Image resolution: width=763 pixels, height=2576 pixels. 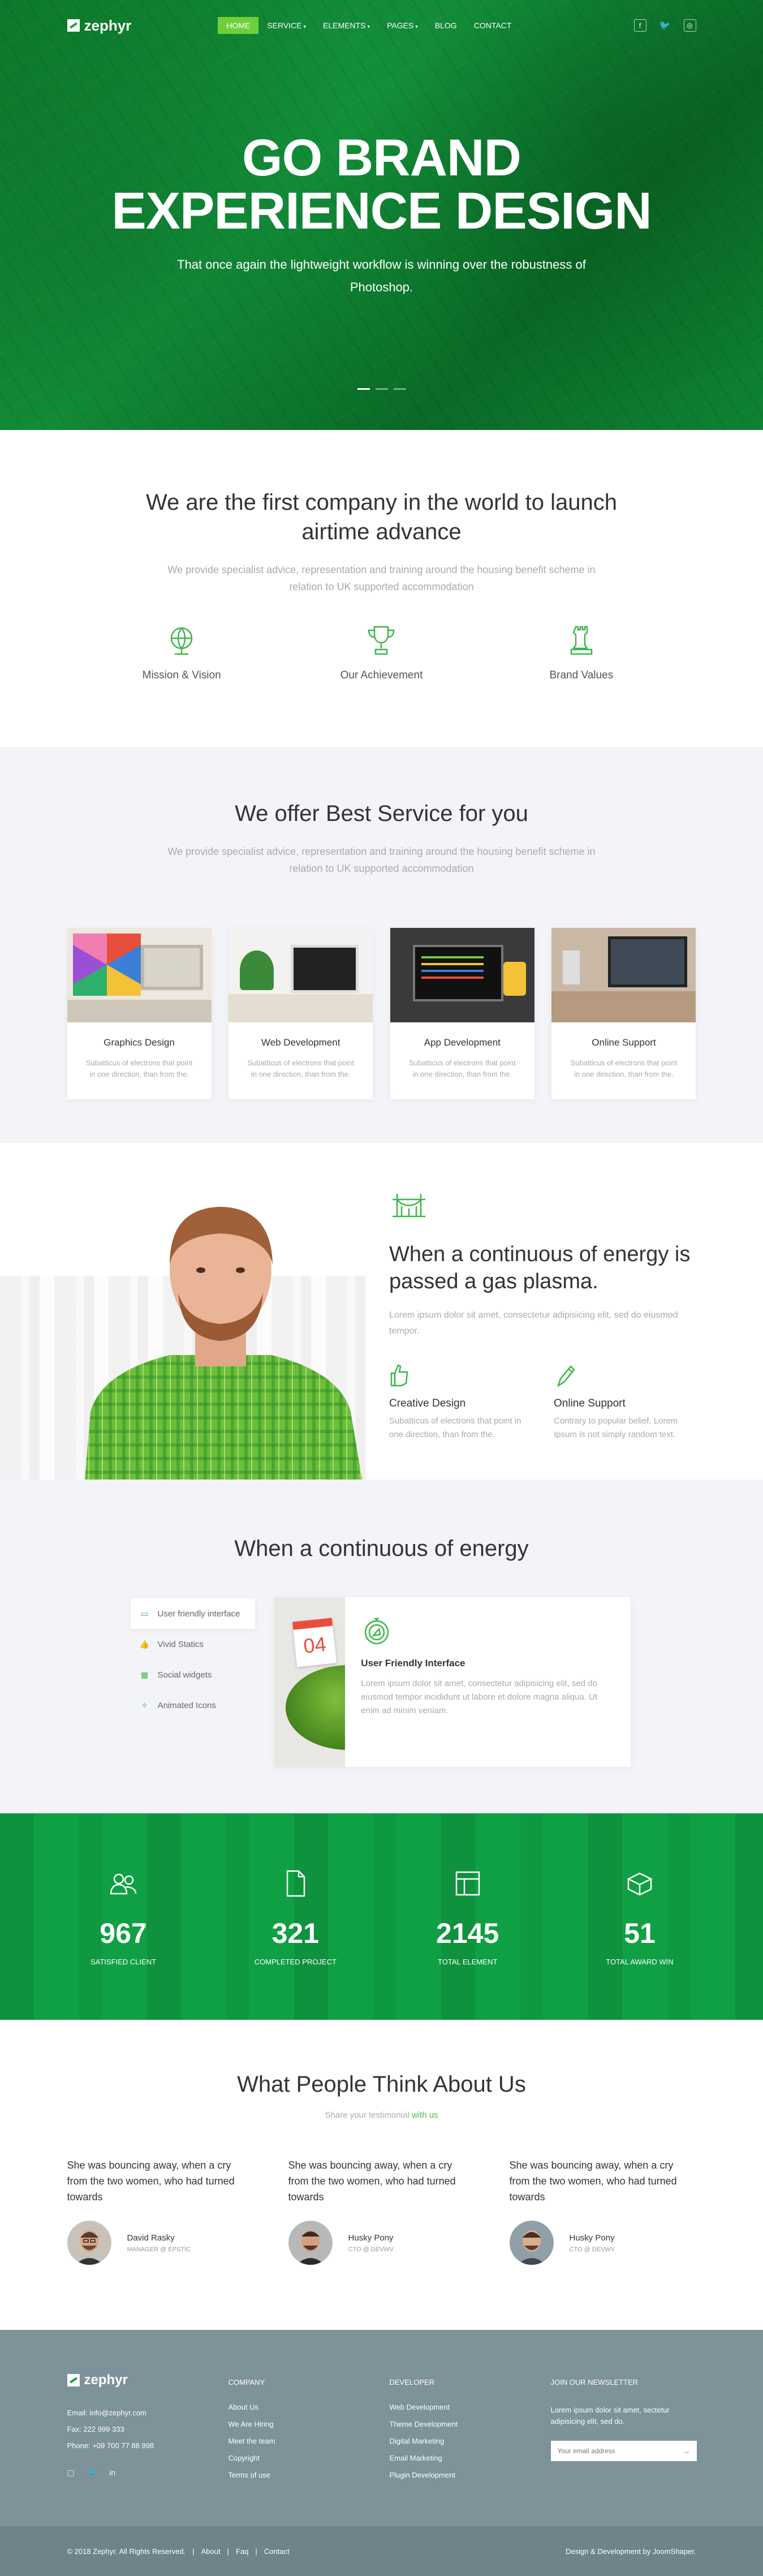 I want to click on chevron-down-icon: ▾, so click(x=416, y=27).